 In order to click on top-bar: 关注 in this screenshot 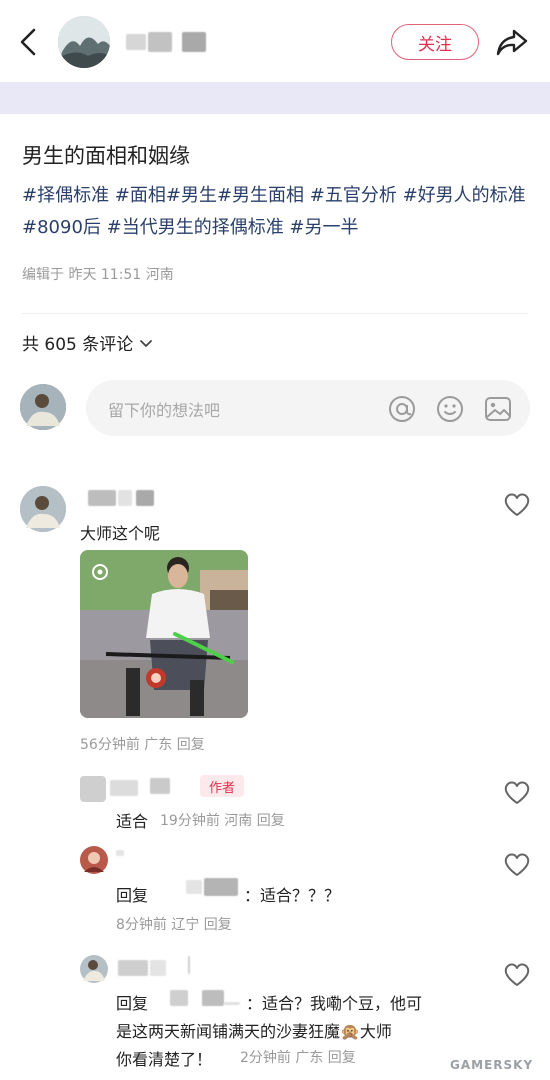, I will do `click(275, 41)`.